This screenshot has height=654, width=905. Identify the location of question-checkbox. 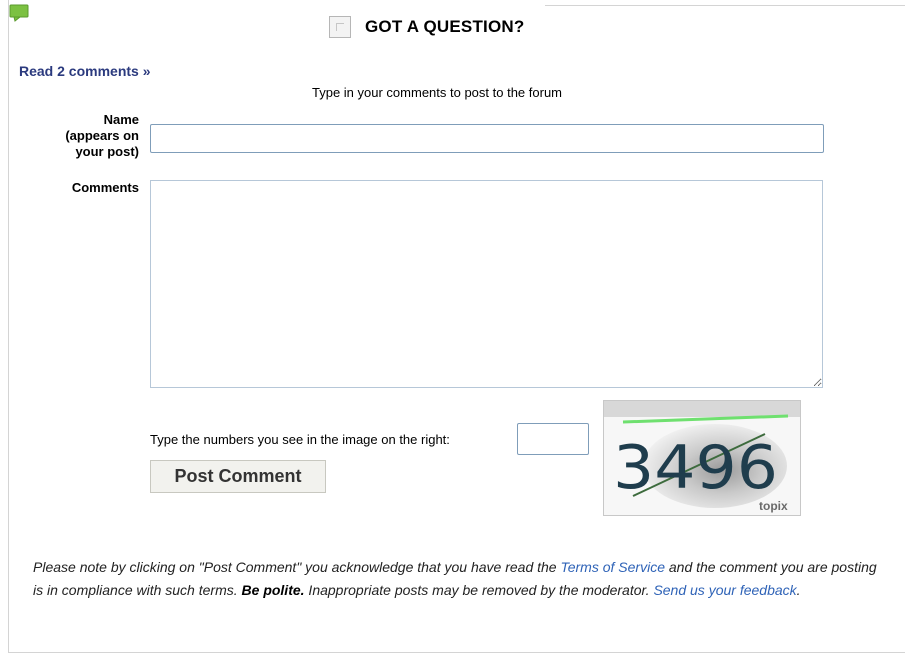
(340, 27).